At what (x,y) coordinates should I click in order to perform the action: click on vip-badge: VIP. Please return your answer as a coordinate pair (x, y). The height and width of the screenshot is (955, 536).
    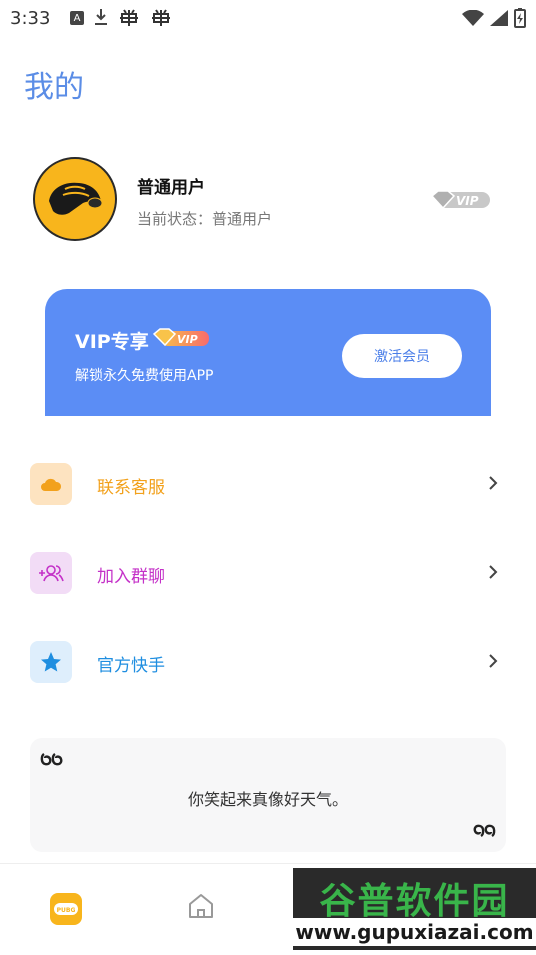
    Looking at the image, I should click on (461, 200).